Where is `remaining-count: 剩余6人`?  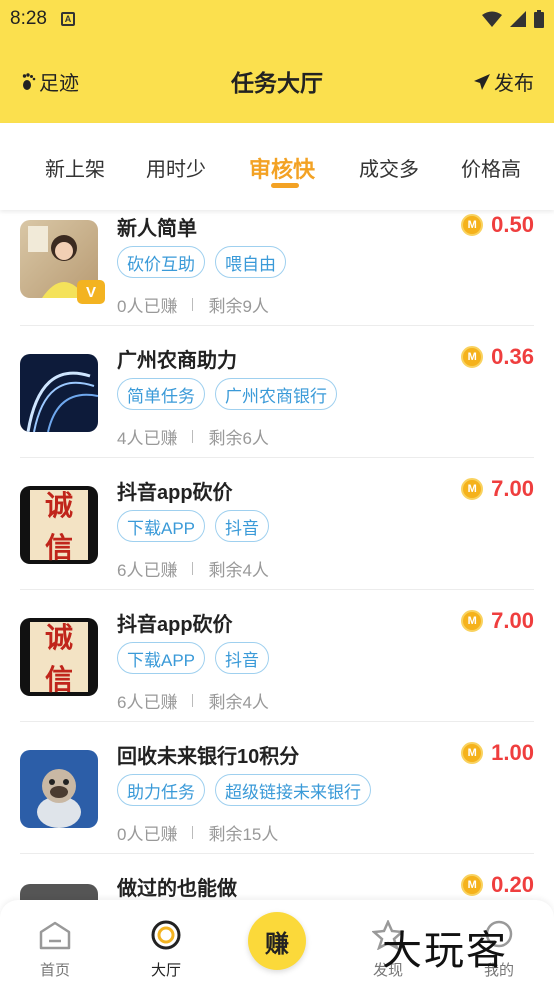
remaining-count: 剩余6人 is located at coordinates (238, 438).